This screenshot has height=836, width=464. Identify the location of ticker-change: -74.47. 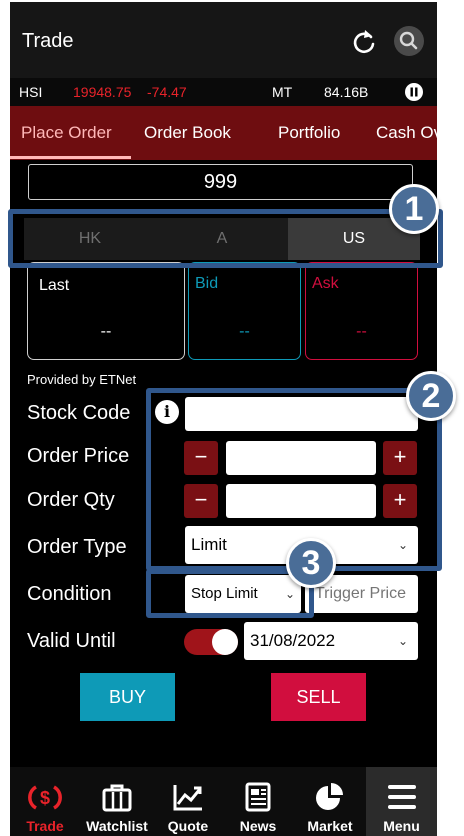
(167, 92).